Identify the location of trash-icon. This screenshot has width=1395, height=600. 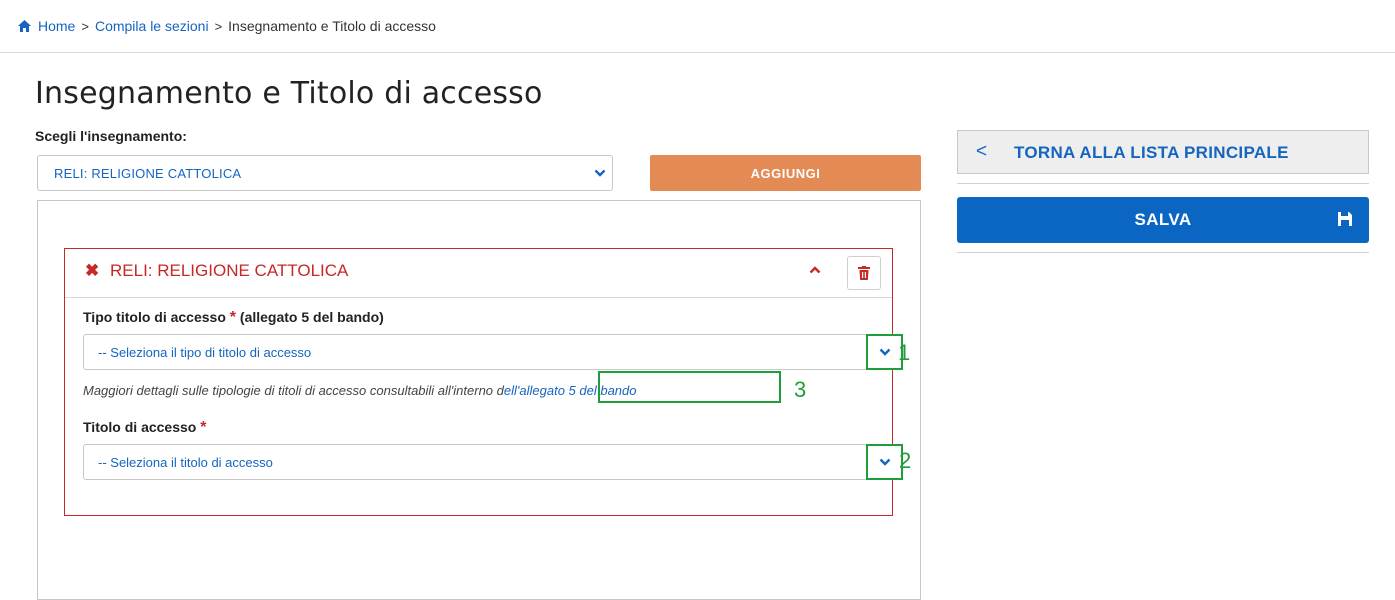
(864, 273).